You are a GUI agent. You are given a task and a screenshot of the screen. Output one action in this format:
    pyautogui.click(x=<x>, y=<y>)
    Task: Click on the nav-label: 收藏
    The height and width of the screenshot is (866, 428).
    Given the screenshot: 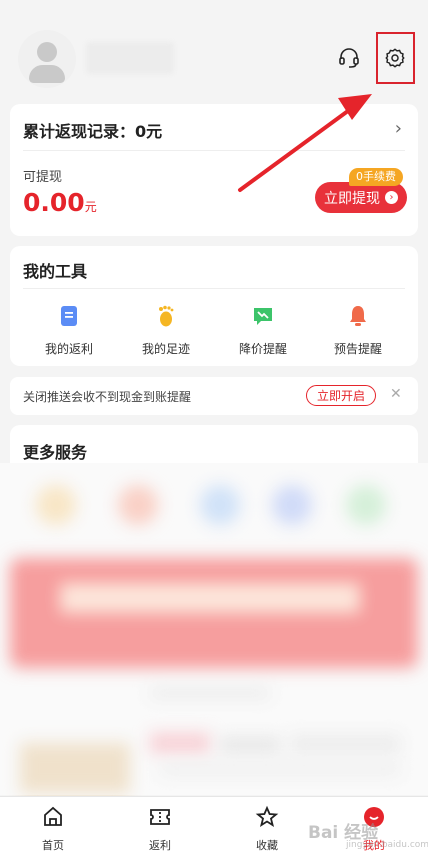 What is the action you would take?
    pyautogui.click(x=267, y=845)
    